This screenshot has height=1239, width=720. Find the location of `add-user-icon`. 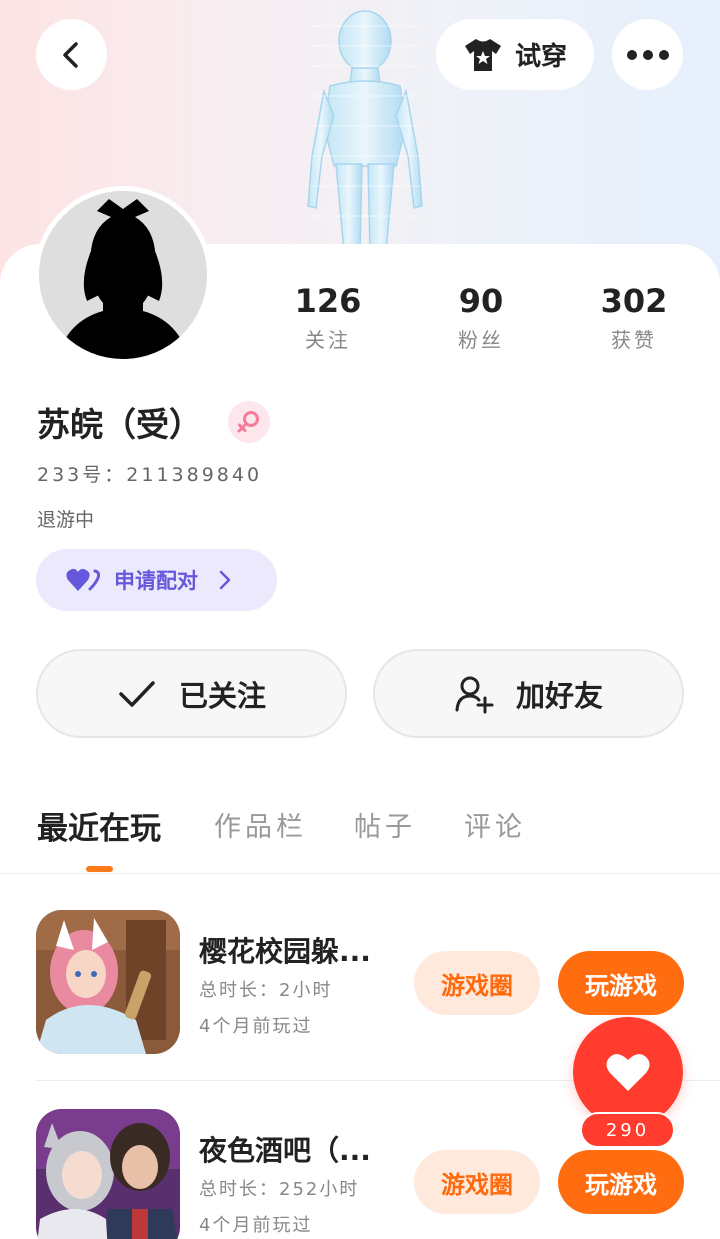

add-user-icon is located at coordinates (474, 694).